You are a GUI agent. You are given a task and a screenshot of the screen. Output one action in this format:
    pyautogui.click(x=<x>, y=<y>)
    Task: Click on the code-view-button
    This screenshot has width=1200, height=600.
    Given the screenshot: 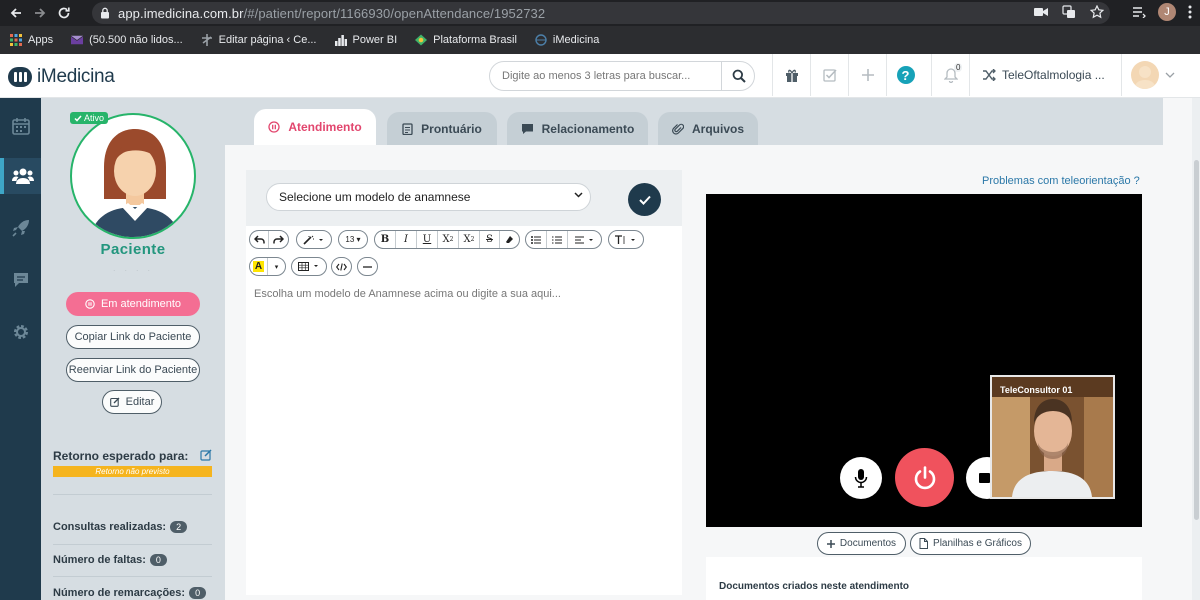 What is the action you would take?
    pyautogui.click(x=341, y=266)
    